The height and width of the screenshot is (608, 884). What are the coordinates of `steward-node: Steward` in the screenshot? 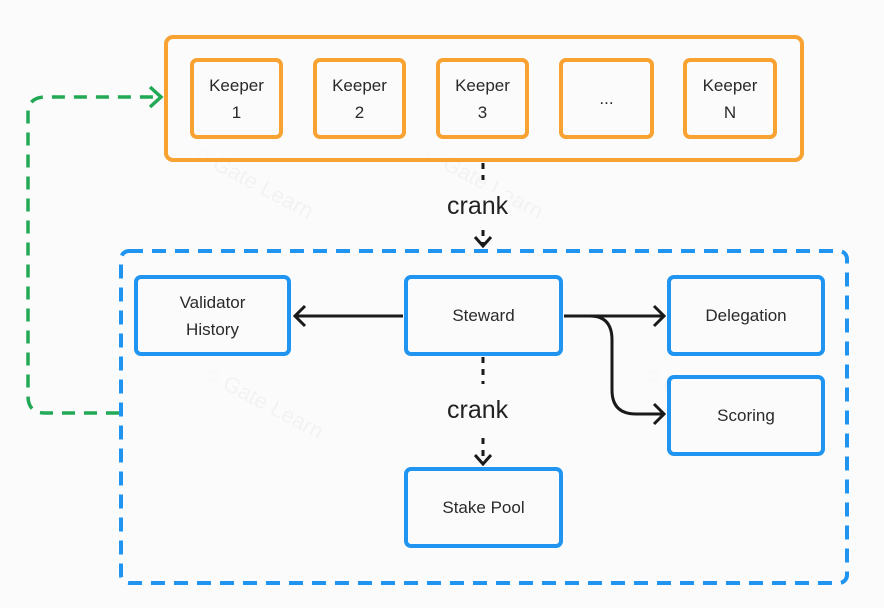 It's located at (483, 315).